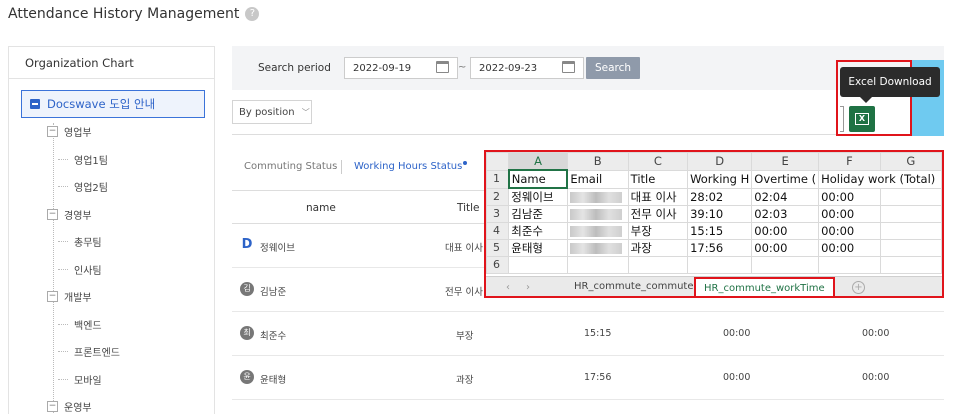  I want to click on search-button: Search, so click(613, 68).